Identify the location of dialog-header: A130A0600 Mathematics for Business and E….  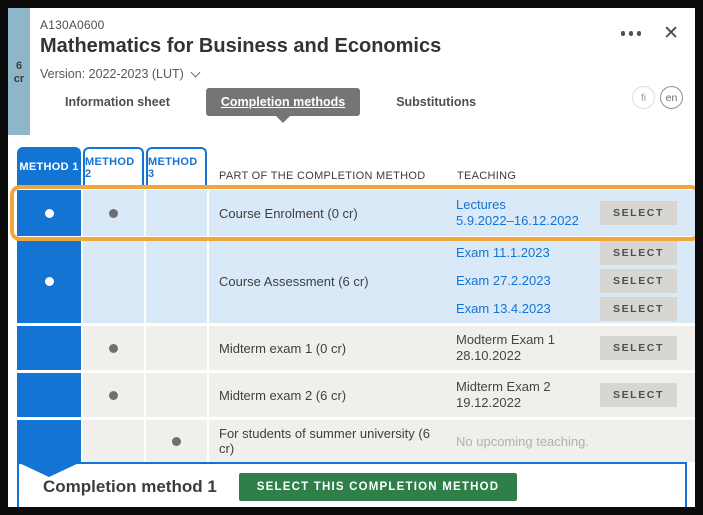
(240, 49).